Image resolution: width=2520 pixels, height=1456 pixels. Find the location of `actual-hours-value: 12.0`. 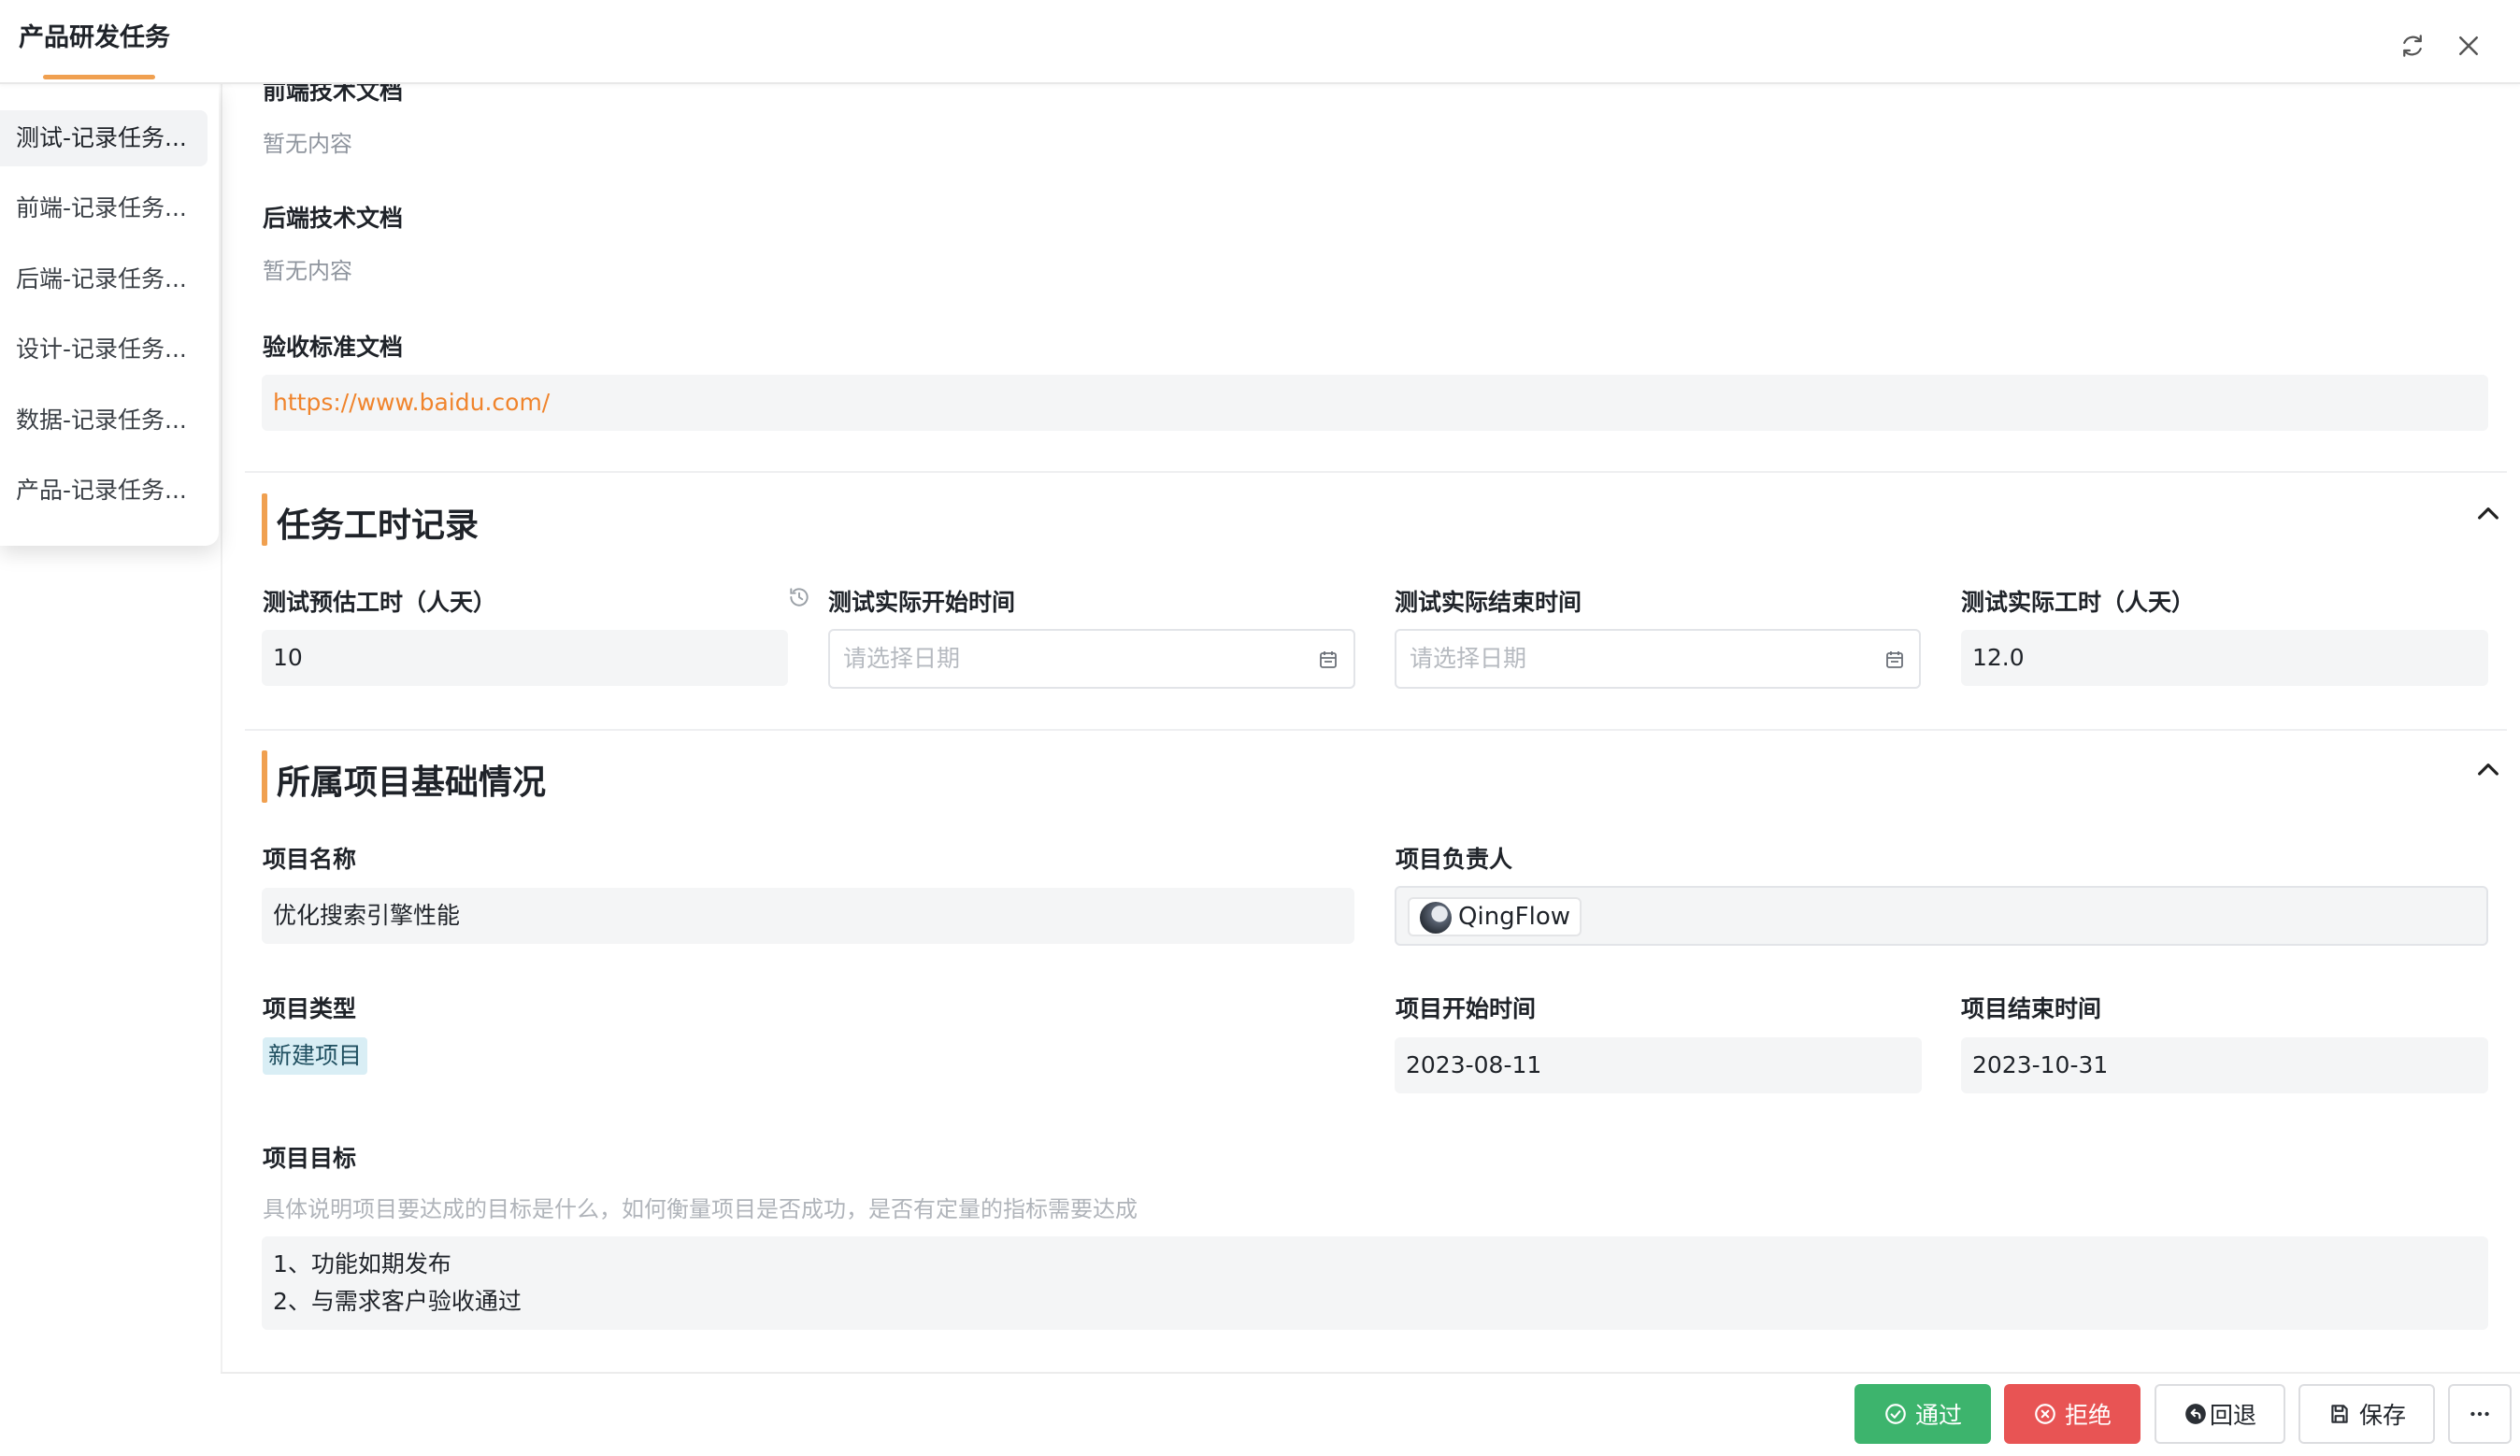

actual-hours-value: 12.0 is located at coordinates (2224, 658).